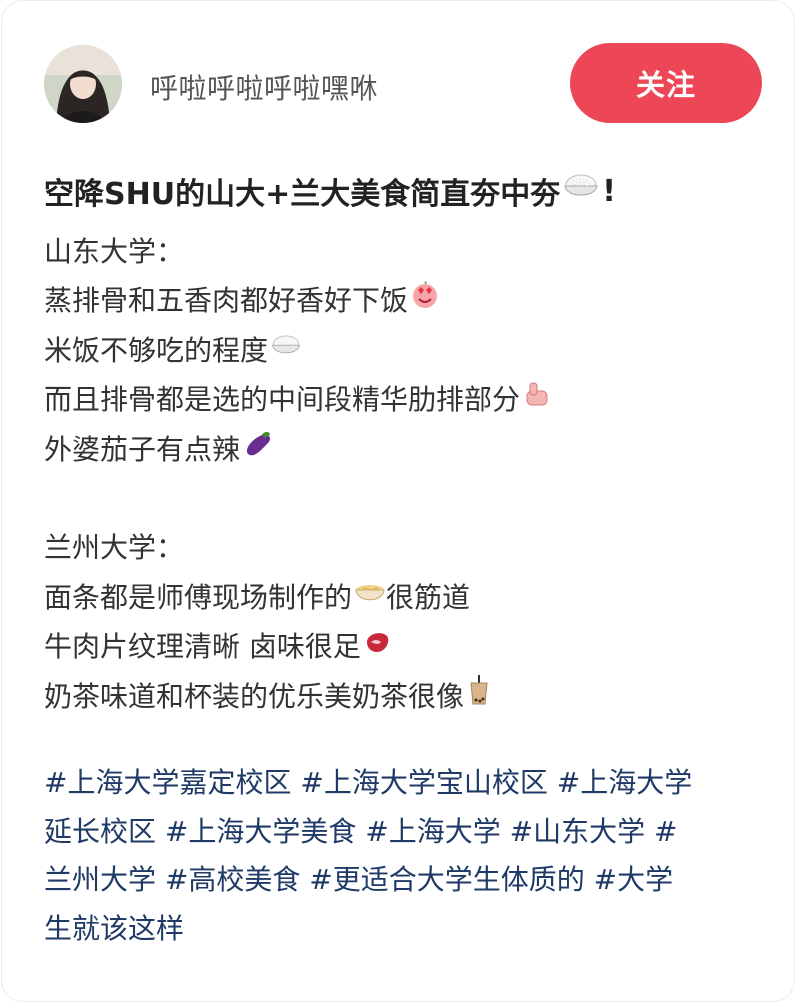  What do you see at coordinates (609, 191) in the screenshot?
I see `post-title-end: !` at bounding box center [609, 191].